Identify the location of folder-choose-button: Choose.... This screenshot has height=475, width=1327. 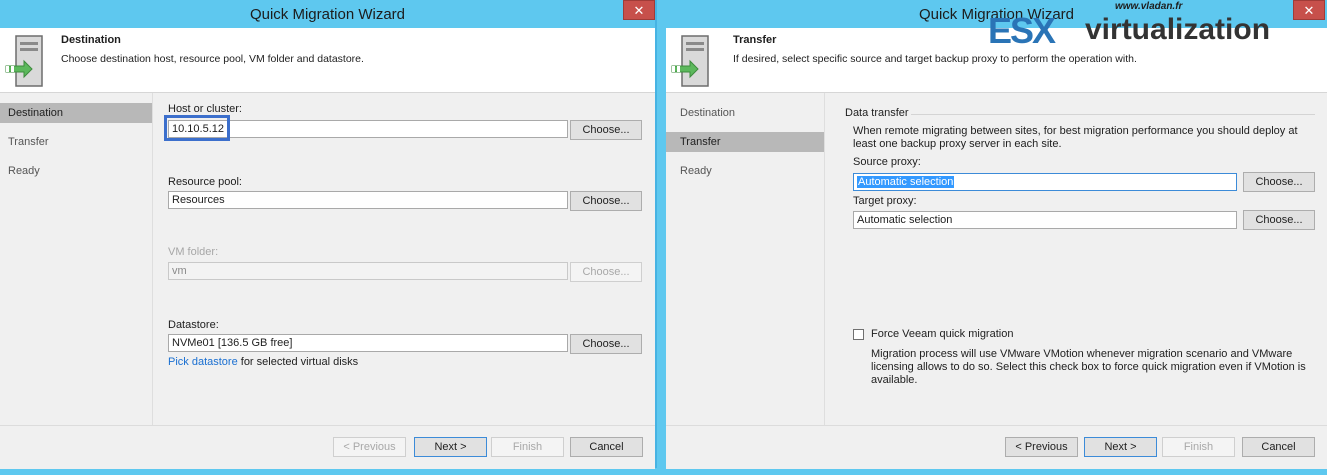
(606, 272).